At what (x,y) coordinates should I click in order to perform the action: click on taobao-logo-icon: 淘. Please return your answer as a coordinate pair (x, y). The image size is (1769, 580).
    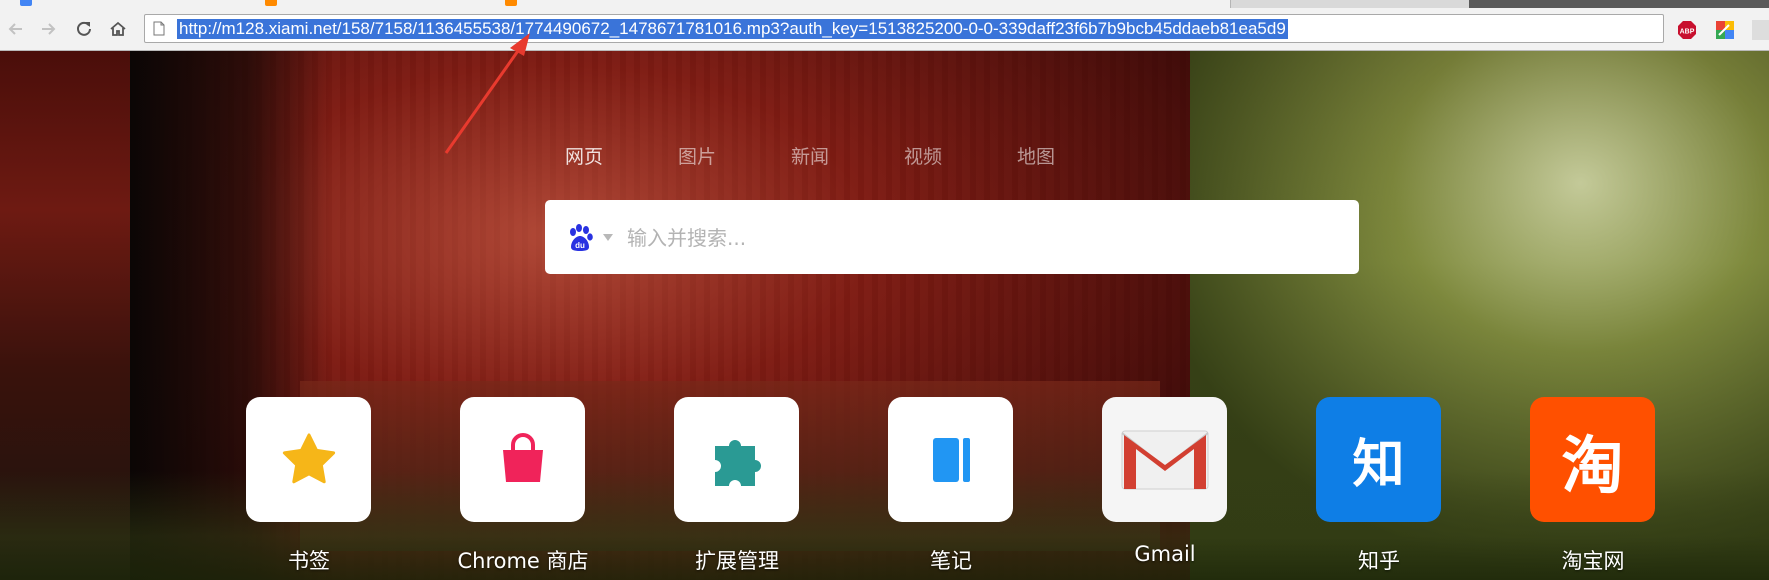
    Looking at the image, I should click on (1592, 465).